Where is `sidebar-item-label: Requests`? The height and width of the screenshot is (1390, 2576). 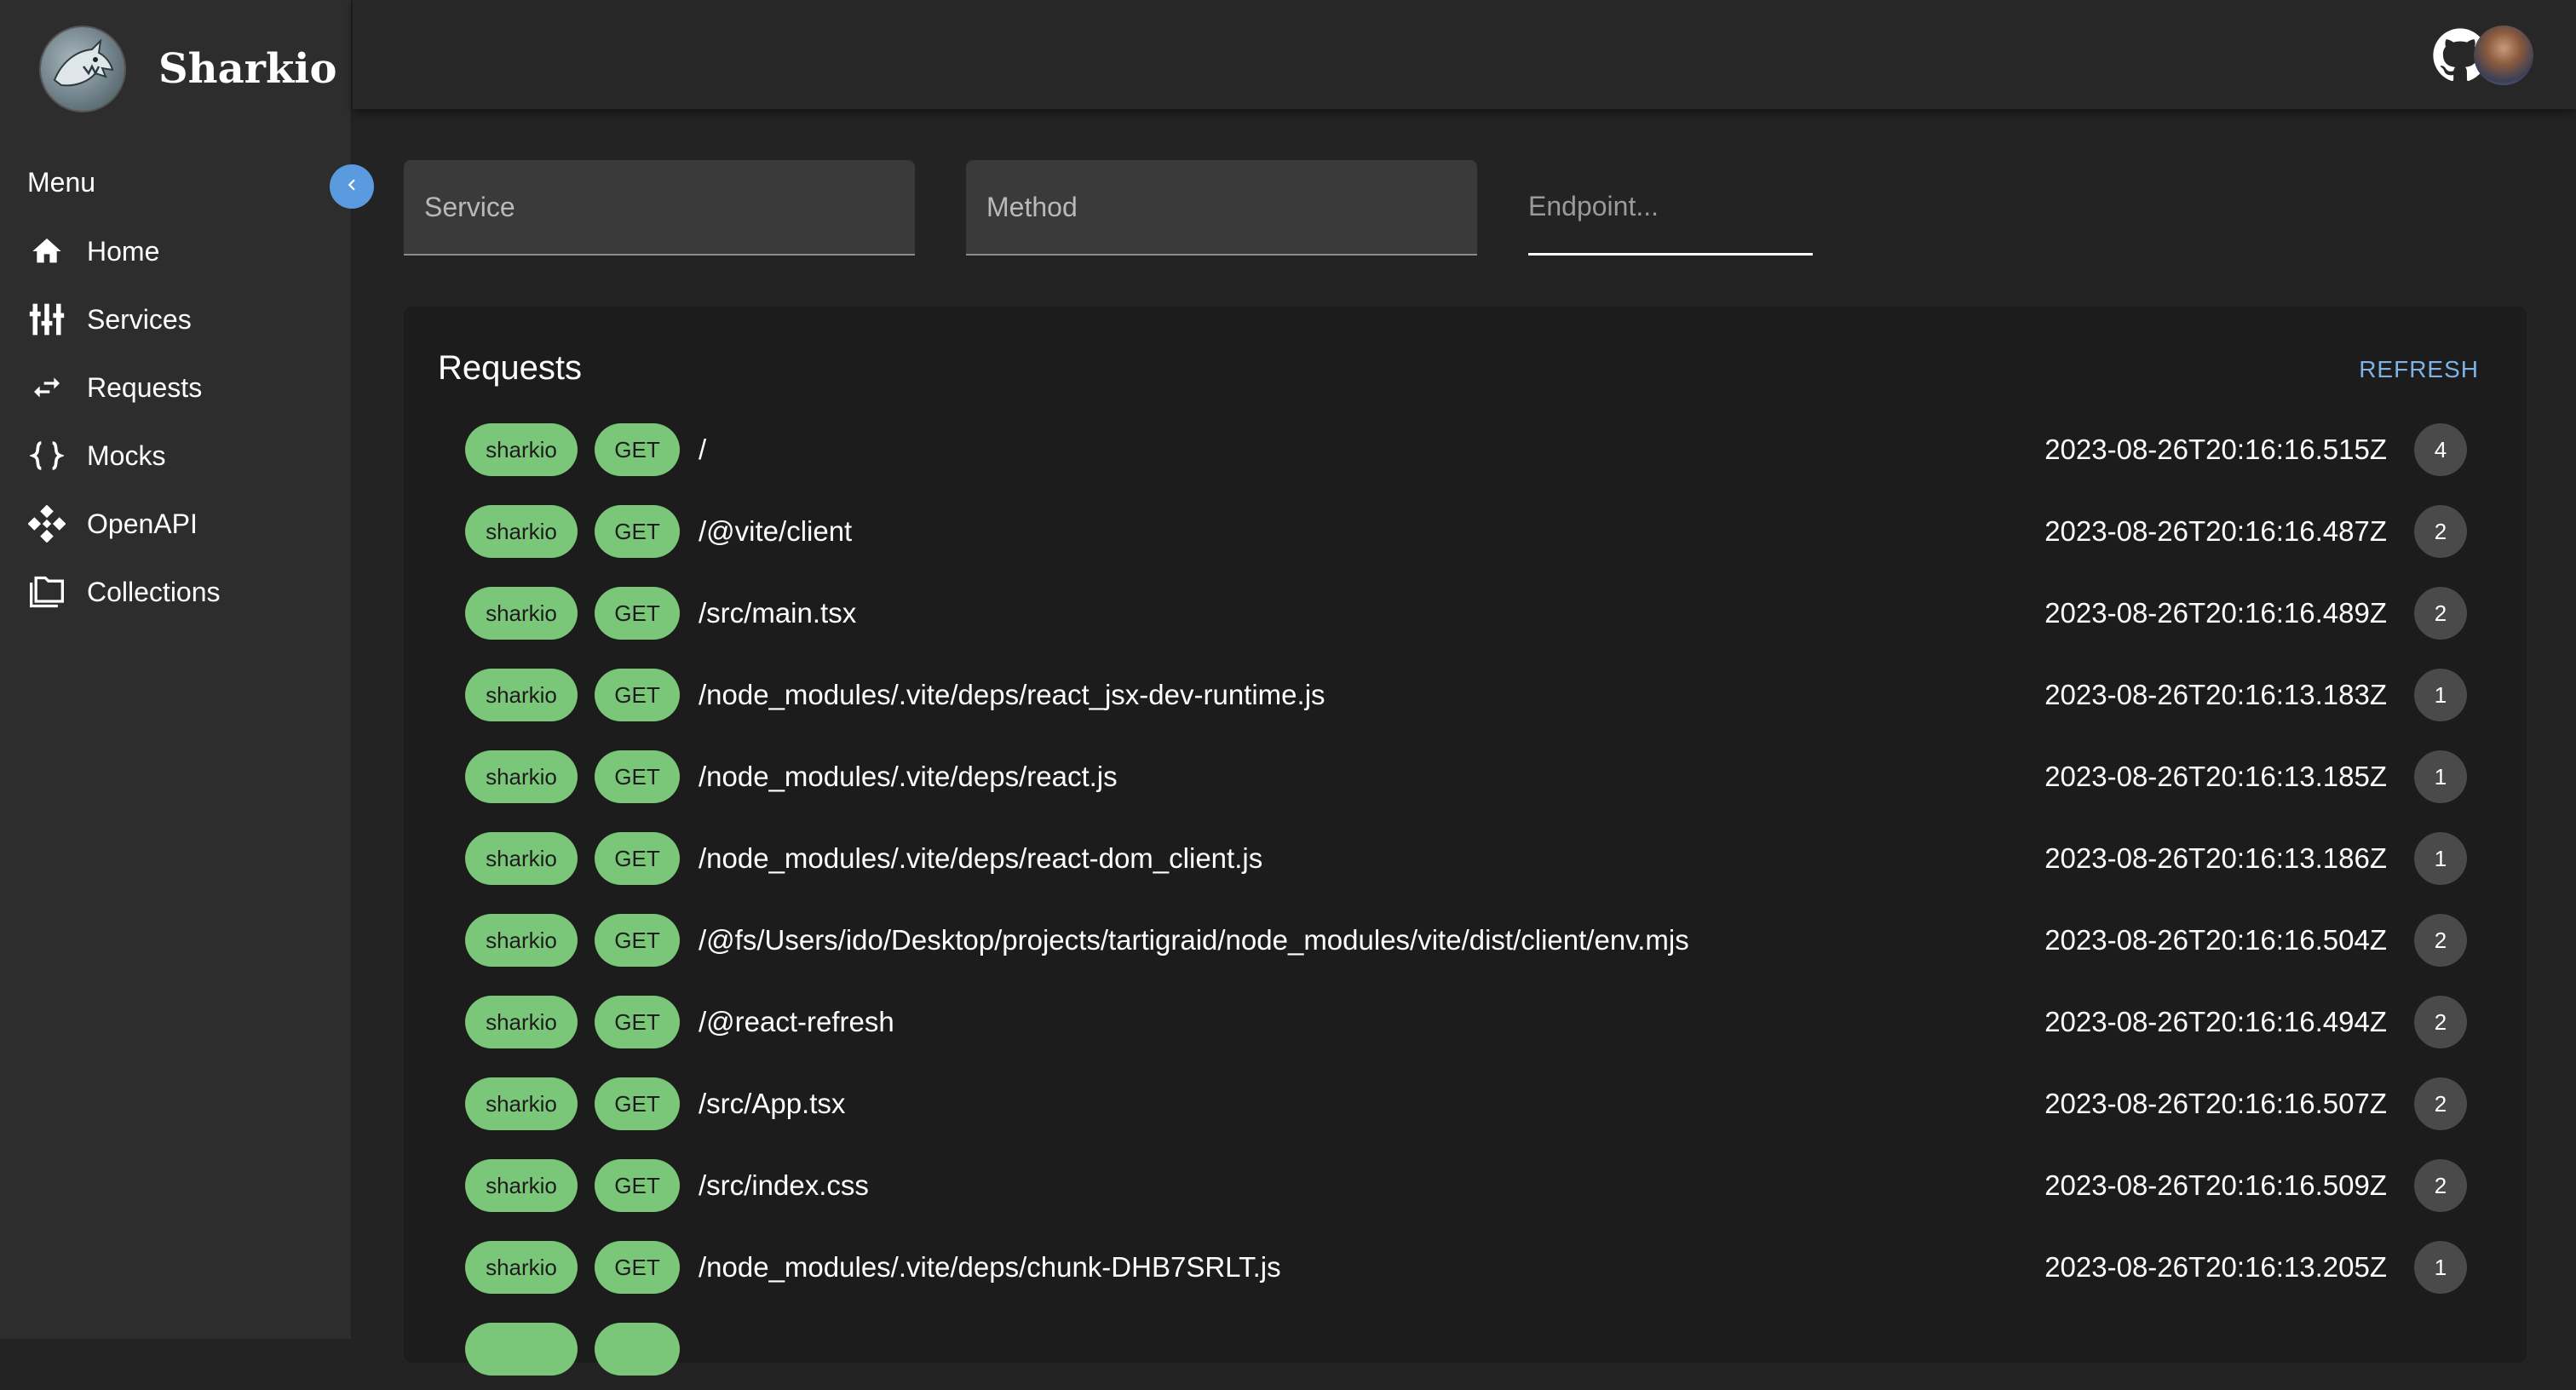 sidebar-item-label: Requests is located at coordinates (145, 387).